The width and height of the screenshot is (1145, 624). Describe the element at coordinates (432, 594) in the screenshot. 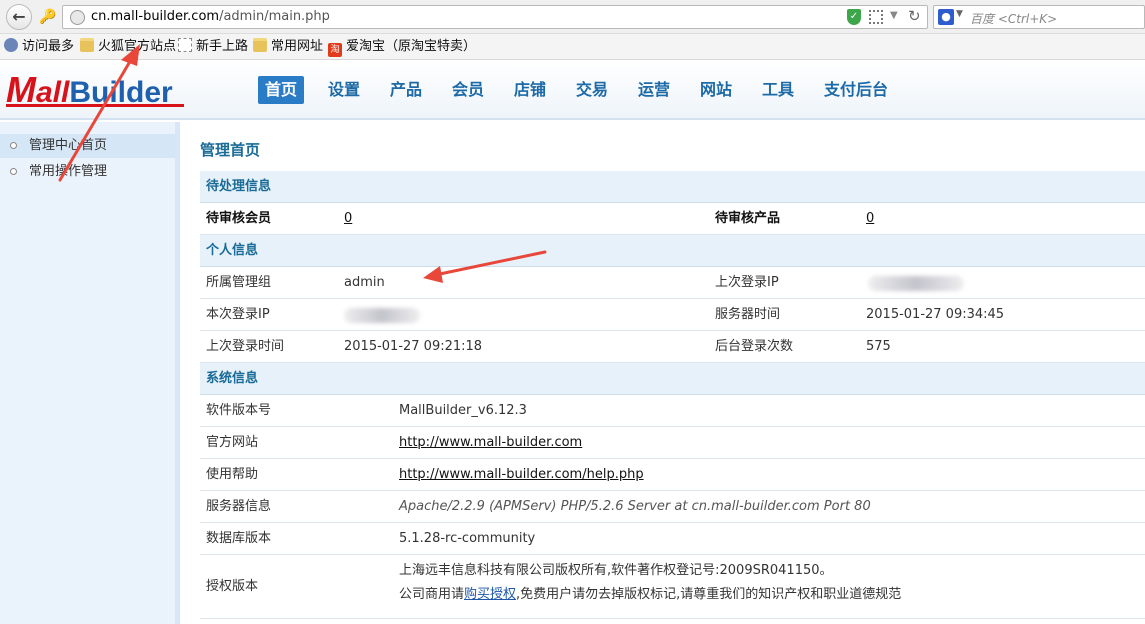

I see `license-line-2-prefix: 公司商用请` at that location.